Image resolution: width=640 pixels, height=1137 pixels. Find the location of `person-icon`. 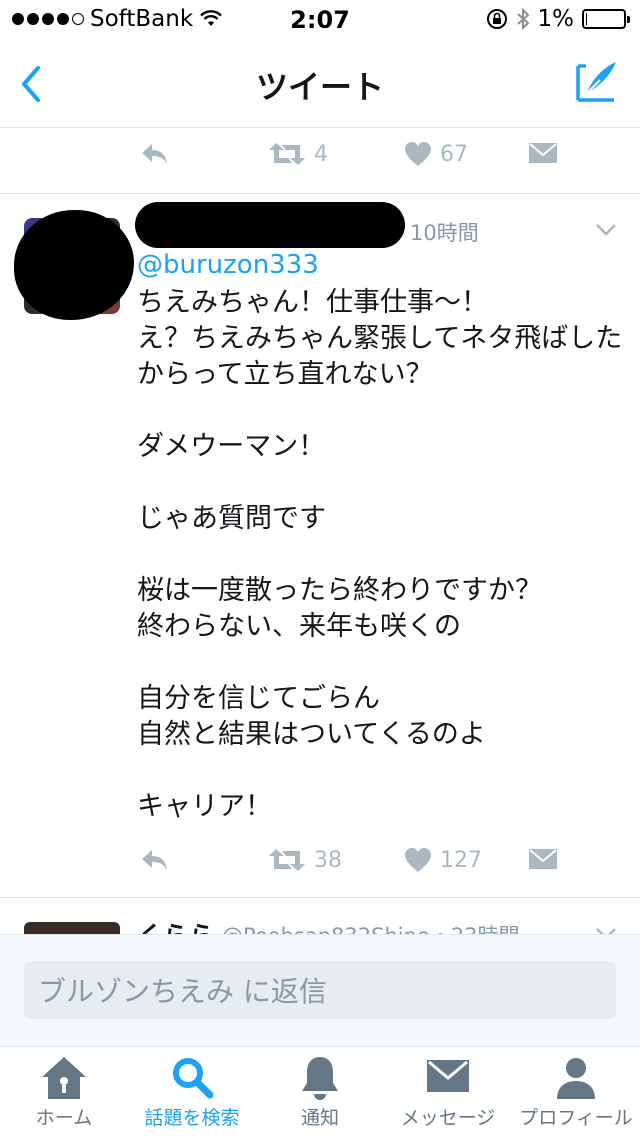

person-icon is located at coordinates (576, 1078).